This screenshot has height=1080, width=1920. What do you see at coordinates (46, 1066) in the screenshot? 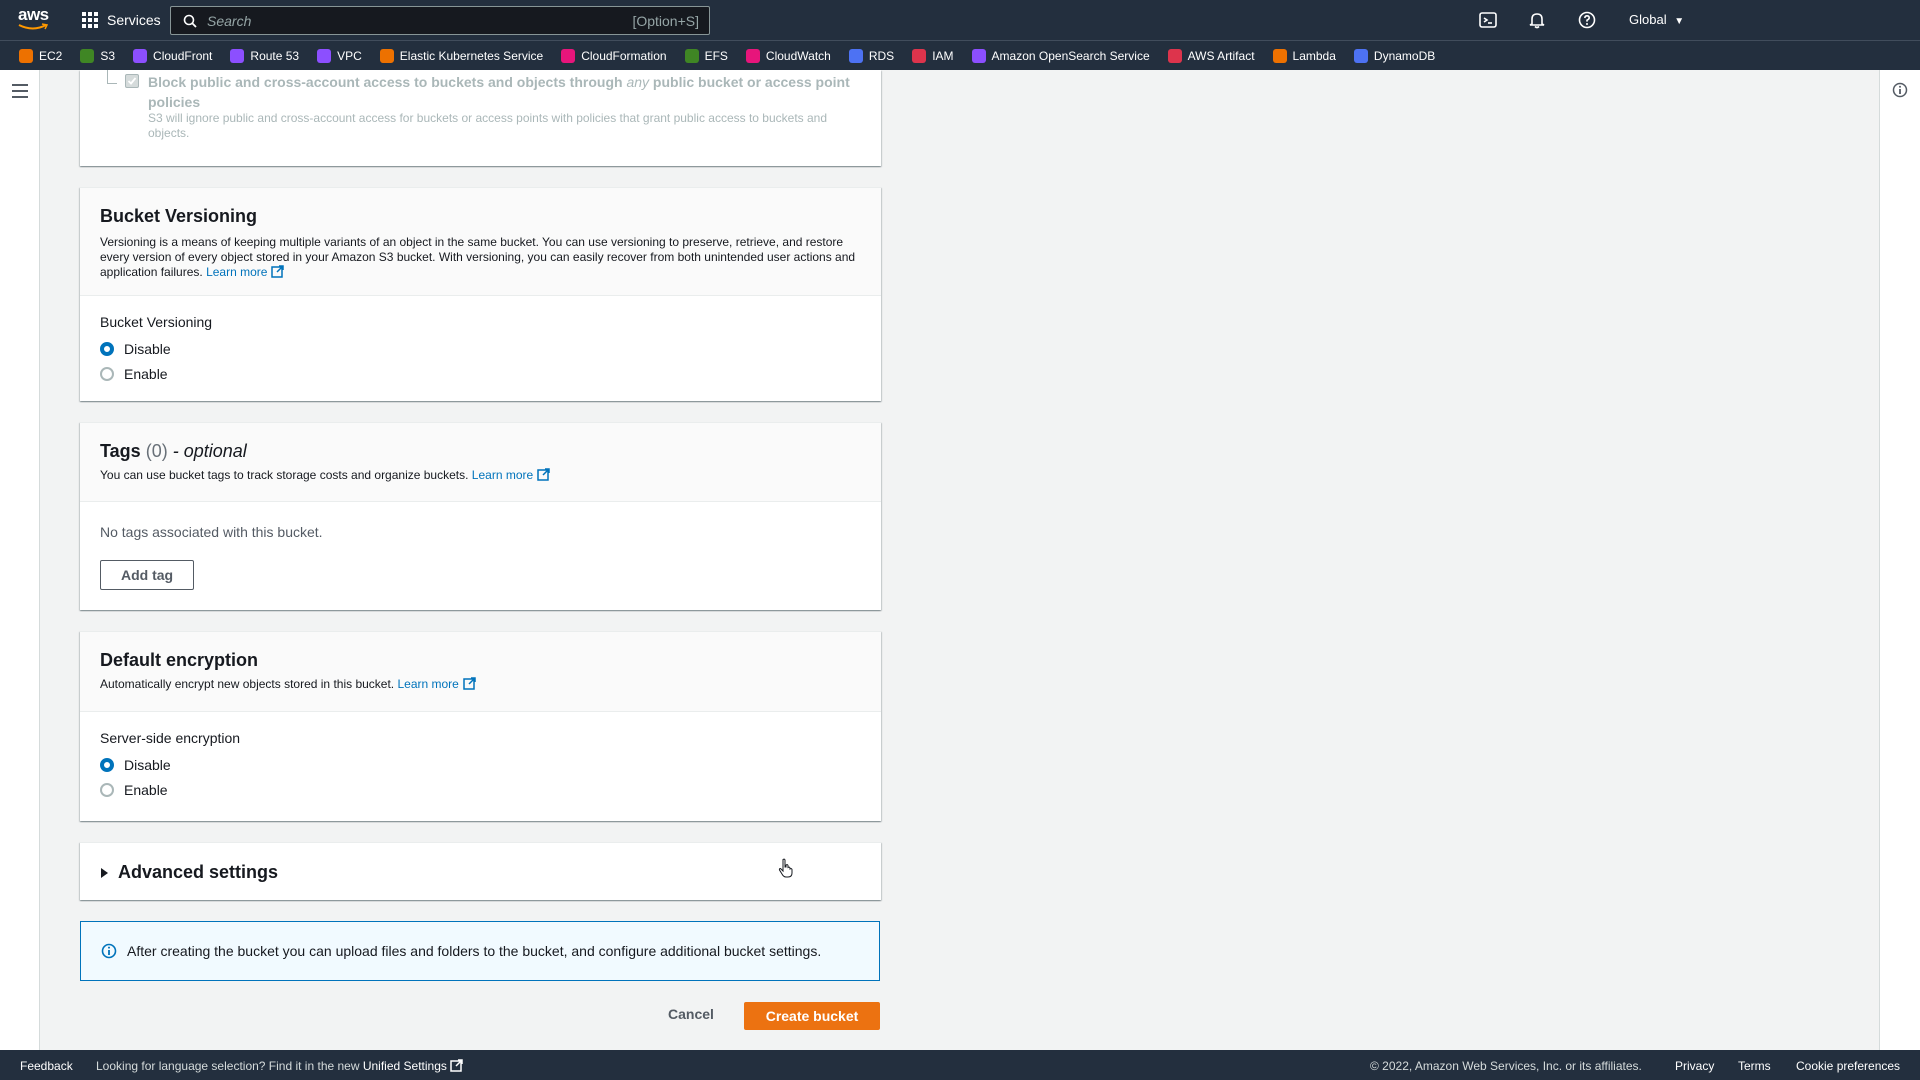
I see `feedback-link: Feedback` at bounding box center [46, 1066].